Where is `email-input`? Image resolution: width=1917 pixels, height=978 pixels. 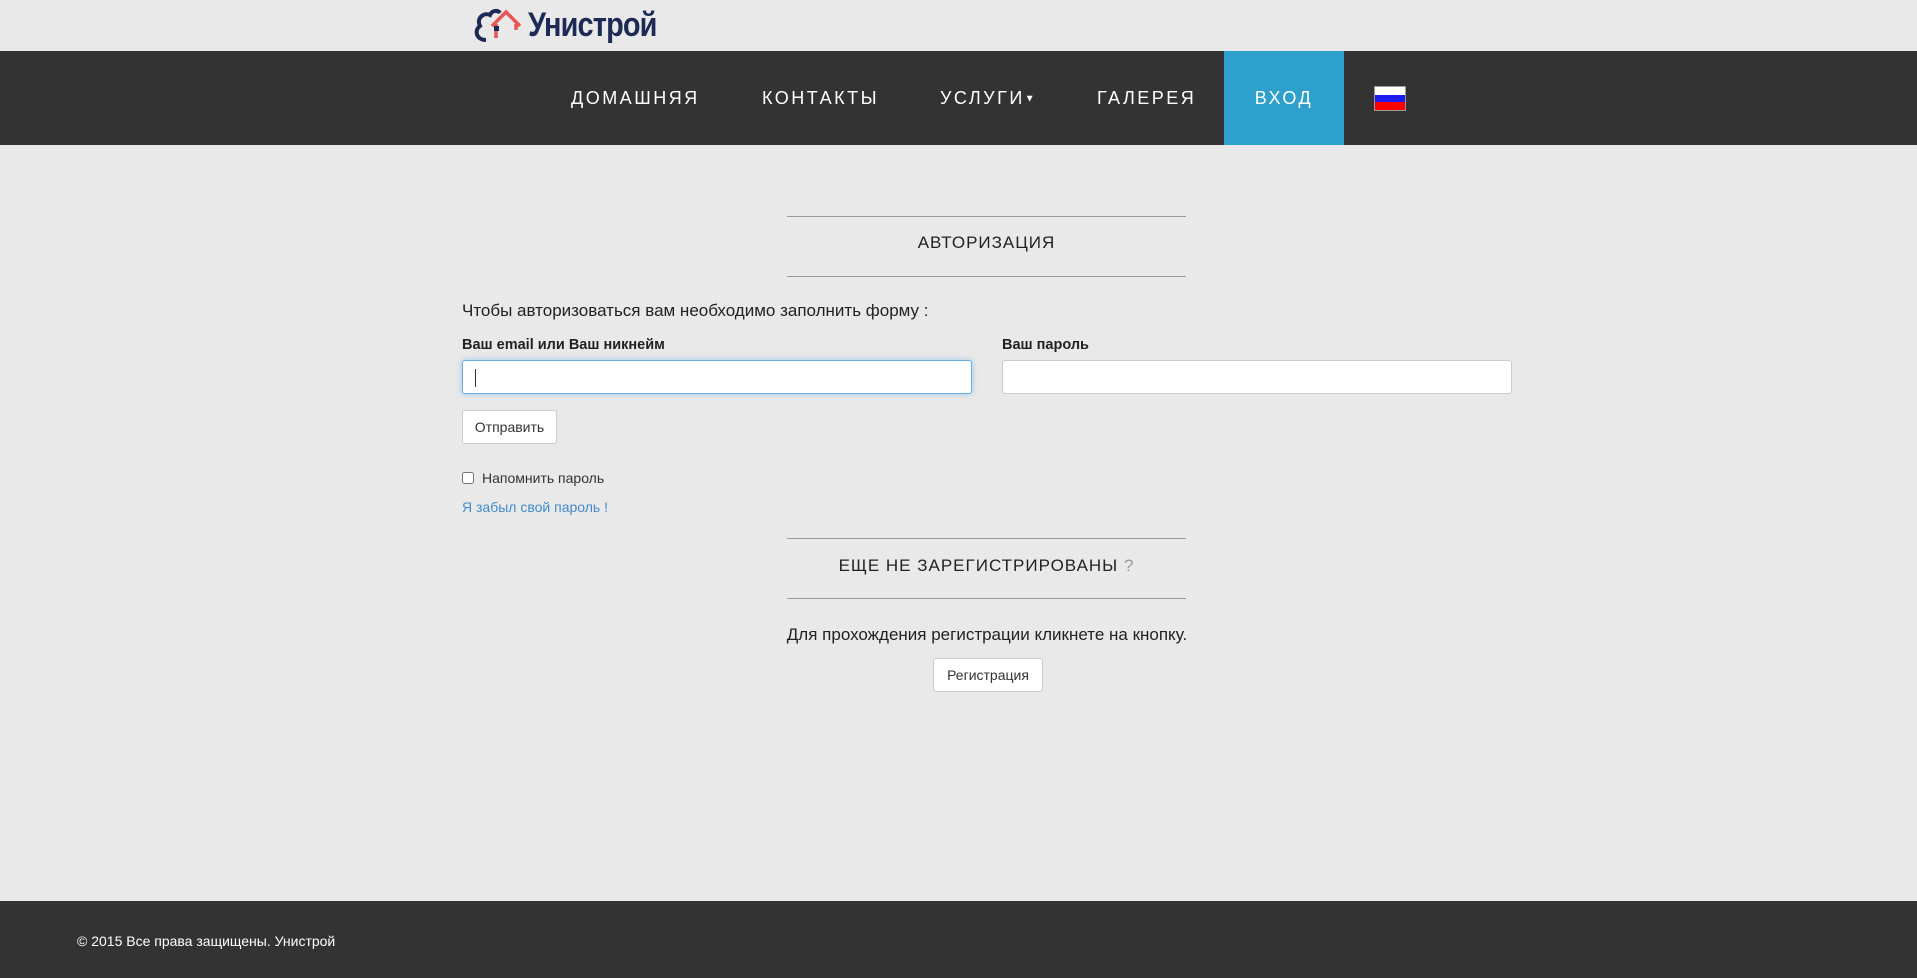
email-input is located at coordinates (717, 377).